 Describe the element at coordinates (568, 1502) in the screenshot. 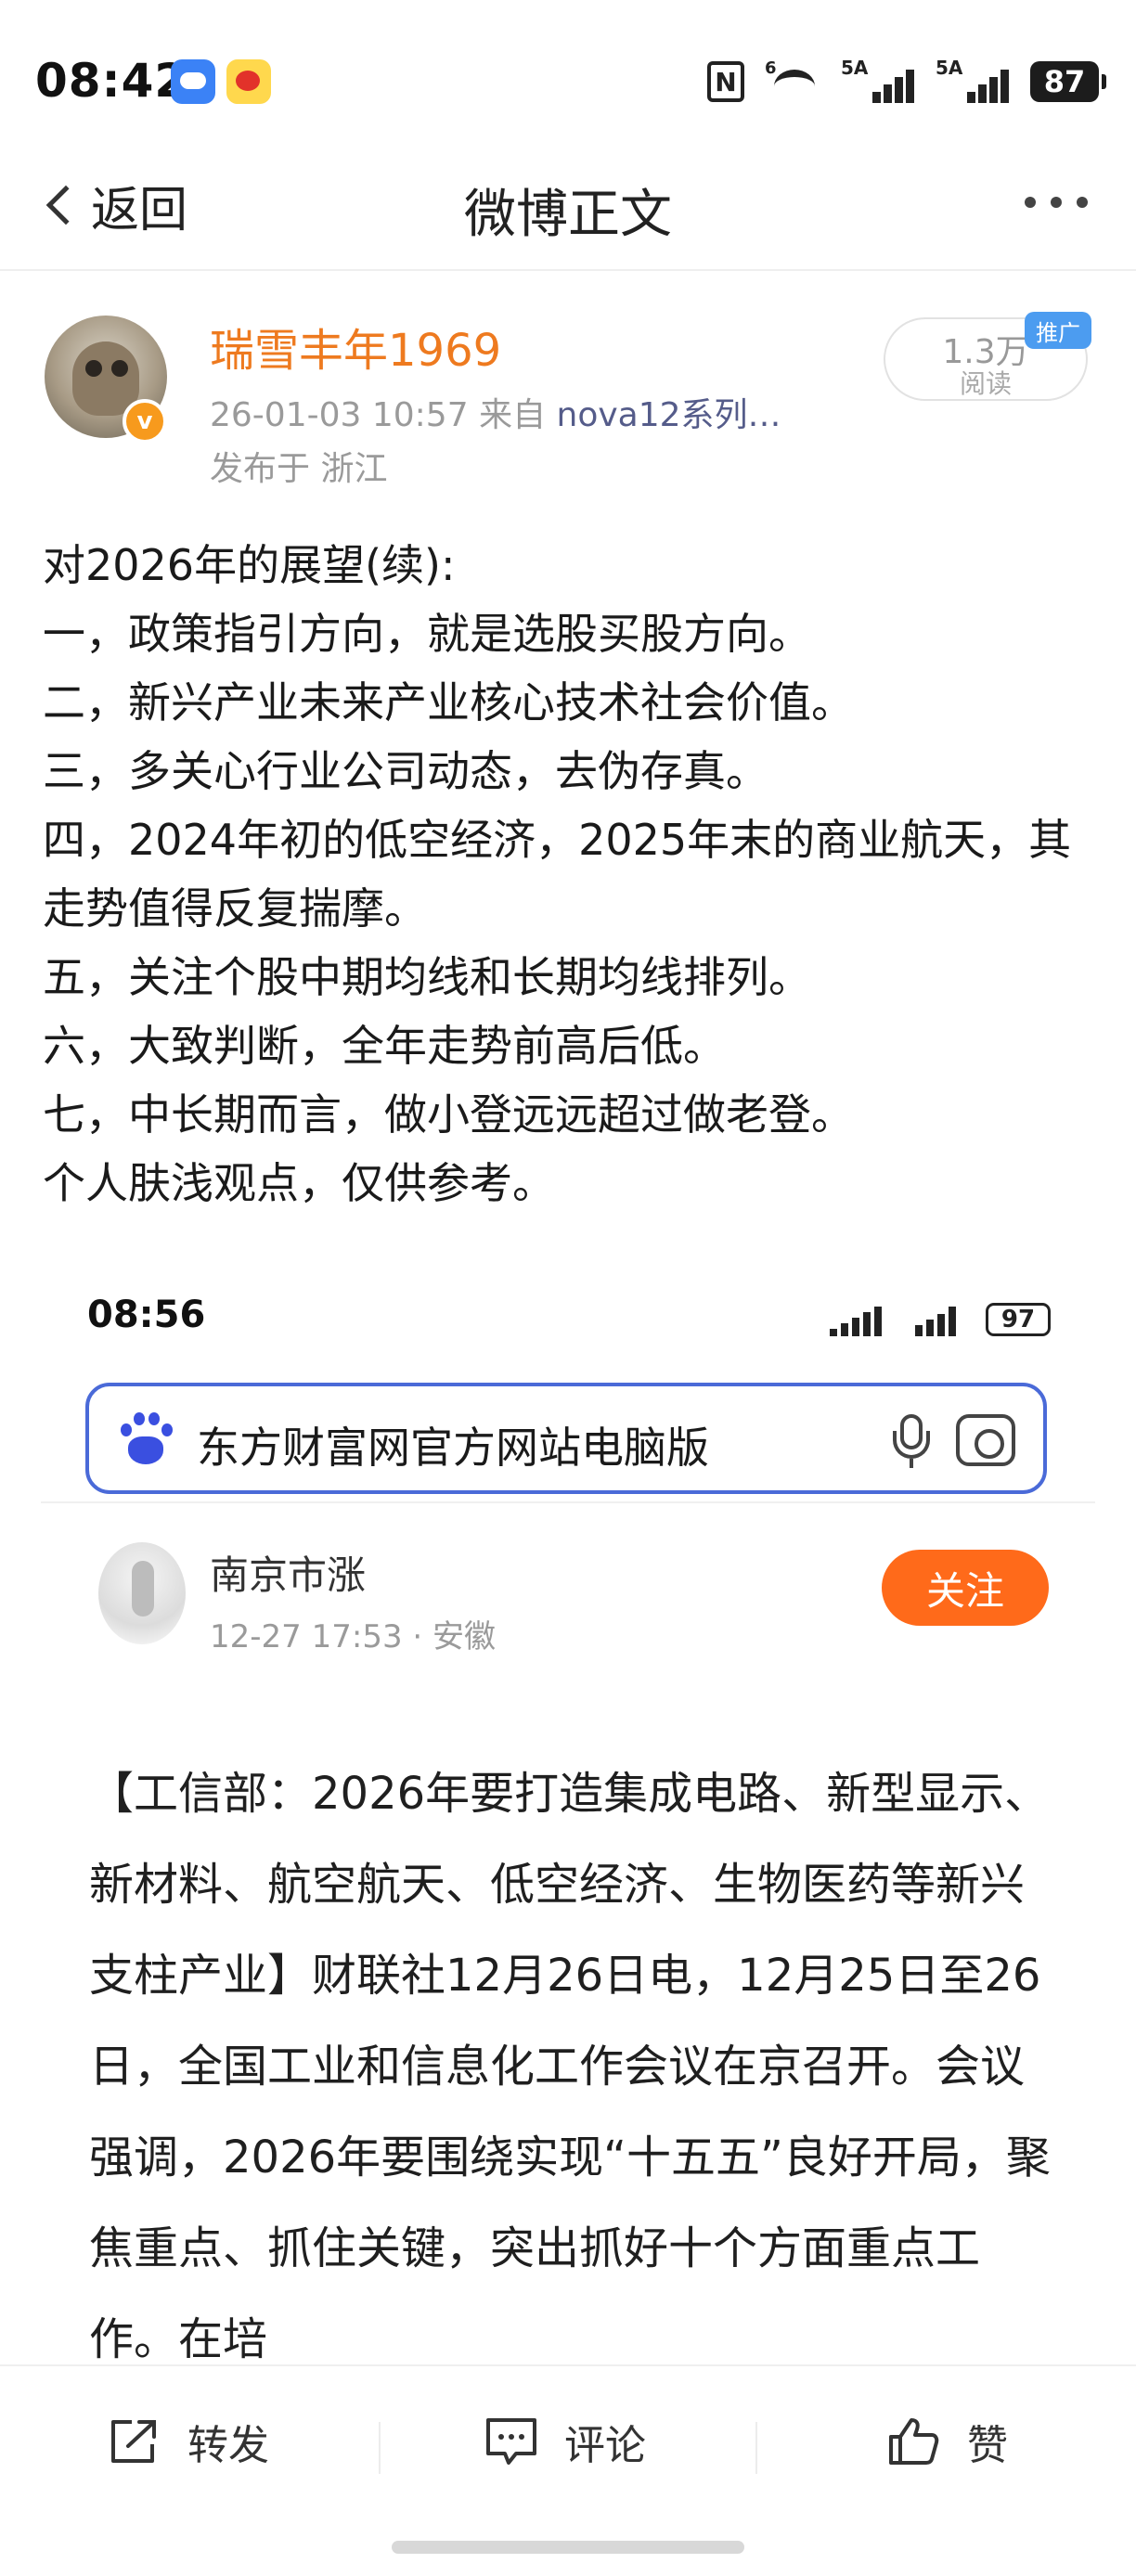

I see `embedded-divider` at that location.